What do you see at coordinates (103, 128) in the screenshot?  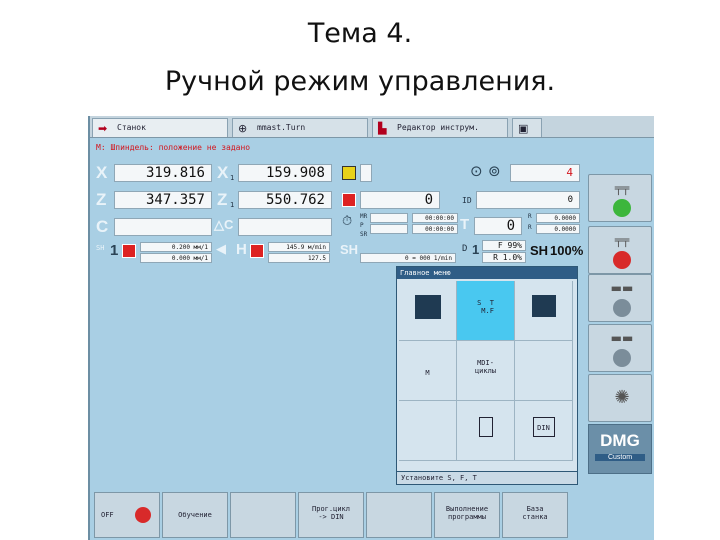 I see `arrow-icon: ➡` at bounding box center [103, 128].